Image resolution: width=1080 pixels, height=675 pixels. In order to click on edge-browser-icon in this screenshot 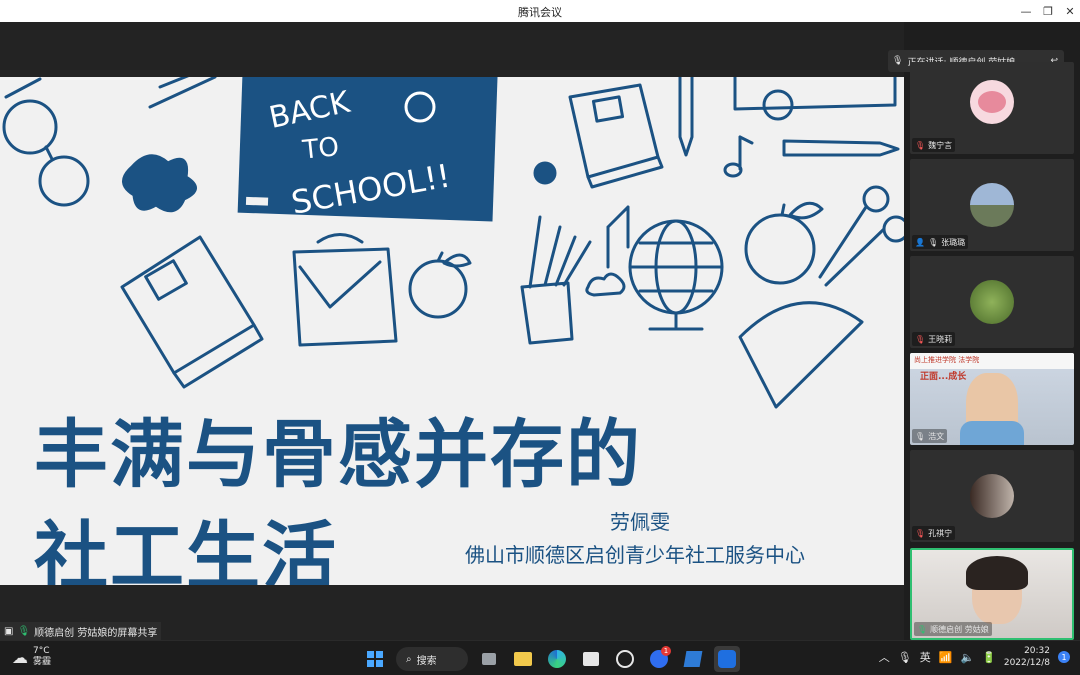, I will do `click(557, 659)`.